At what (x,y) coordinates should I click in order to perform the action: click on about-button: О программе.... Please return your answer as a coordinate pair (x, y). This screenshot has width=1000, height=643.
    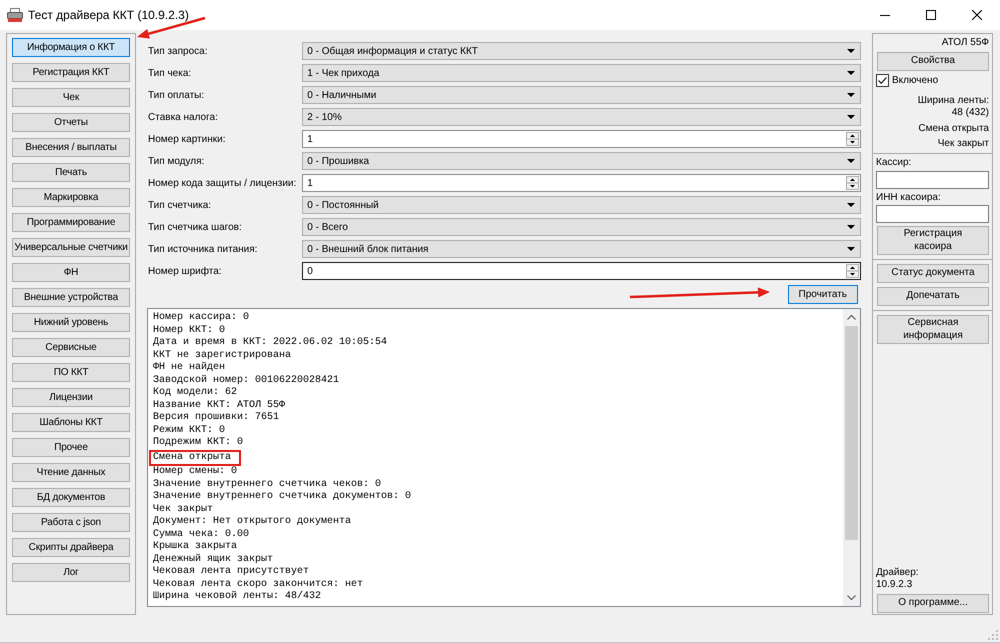
    Looking at the image, I should click on (933, 603).